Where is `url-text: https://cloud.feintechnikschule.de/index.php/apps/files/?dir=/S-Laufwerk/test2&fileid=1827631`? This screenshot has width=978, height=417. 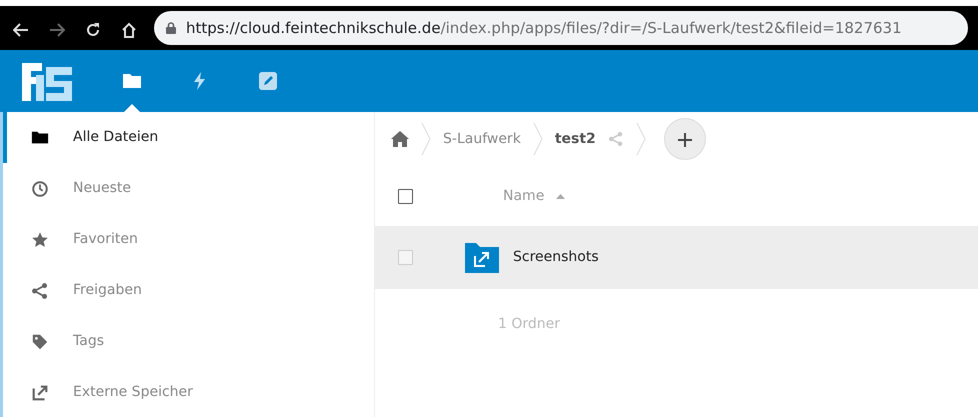 url-text: https://cloud.feintechnikschule.de/index.php/apps/files/?dir=/S-Laufwerk/test2&fileid=1827631 is located at coordinates (544, 28).